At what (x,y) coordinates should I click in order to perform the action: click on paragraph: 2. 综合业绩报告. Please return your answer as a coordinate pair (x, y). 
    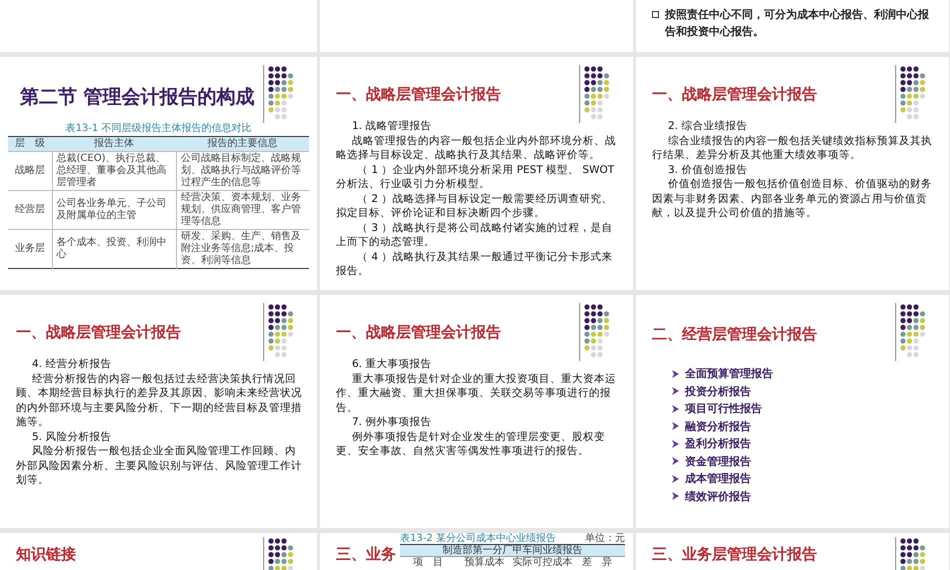
    Looking at the image, I should click on (707, 126).